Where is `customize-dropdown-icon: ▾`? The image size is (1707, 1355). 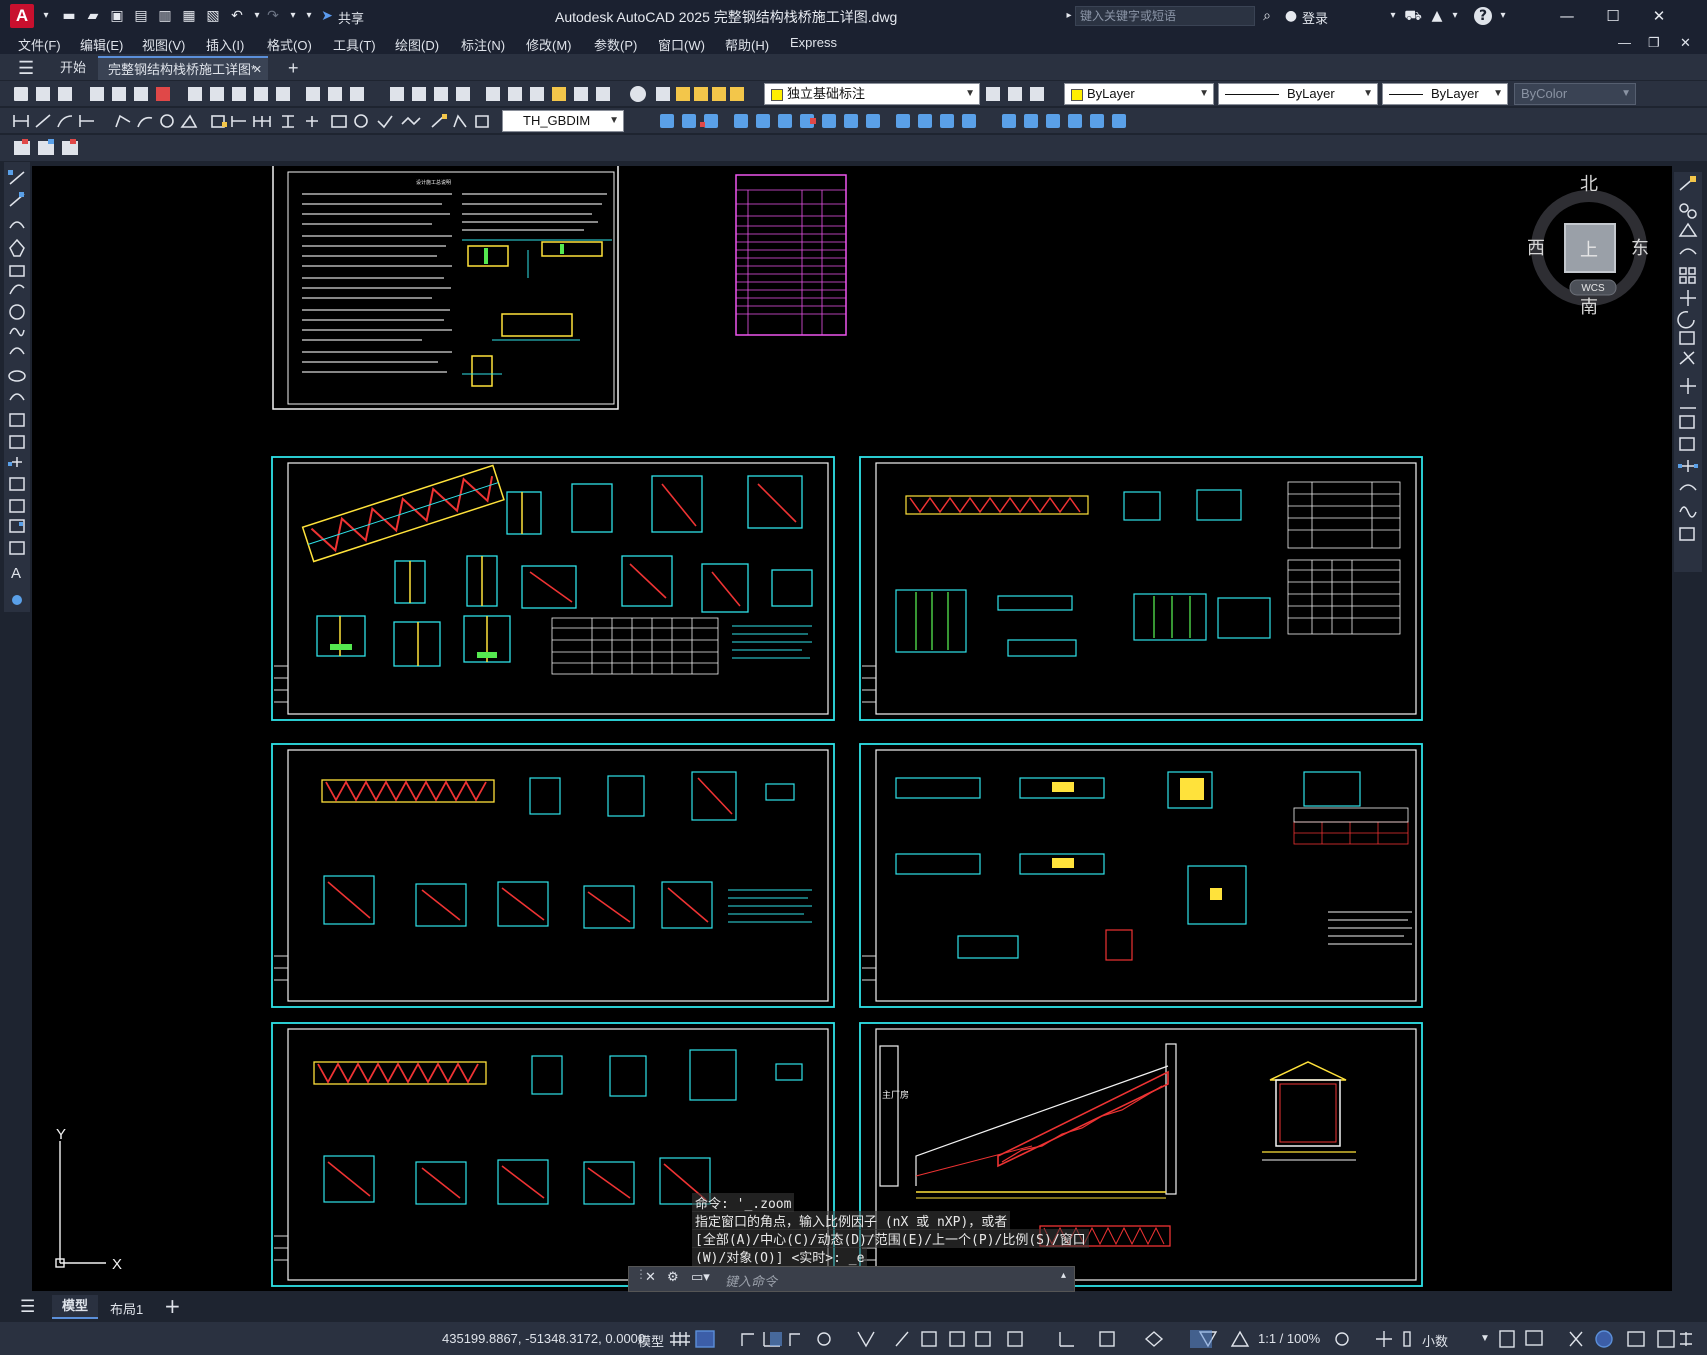 customize-dropdown-icon: ▾ is located at coordinates (309, 16).